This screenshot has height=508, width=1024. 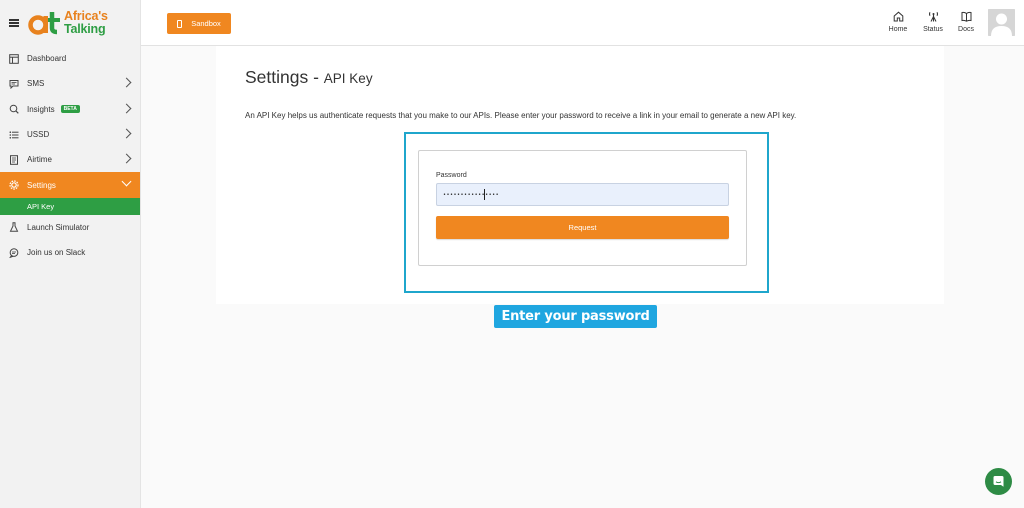 I want to click on sidebar-item-ussd: USSD, so click(x=70, y=134).